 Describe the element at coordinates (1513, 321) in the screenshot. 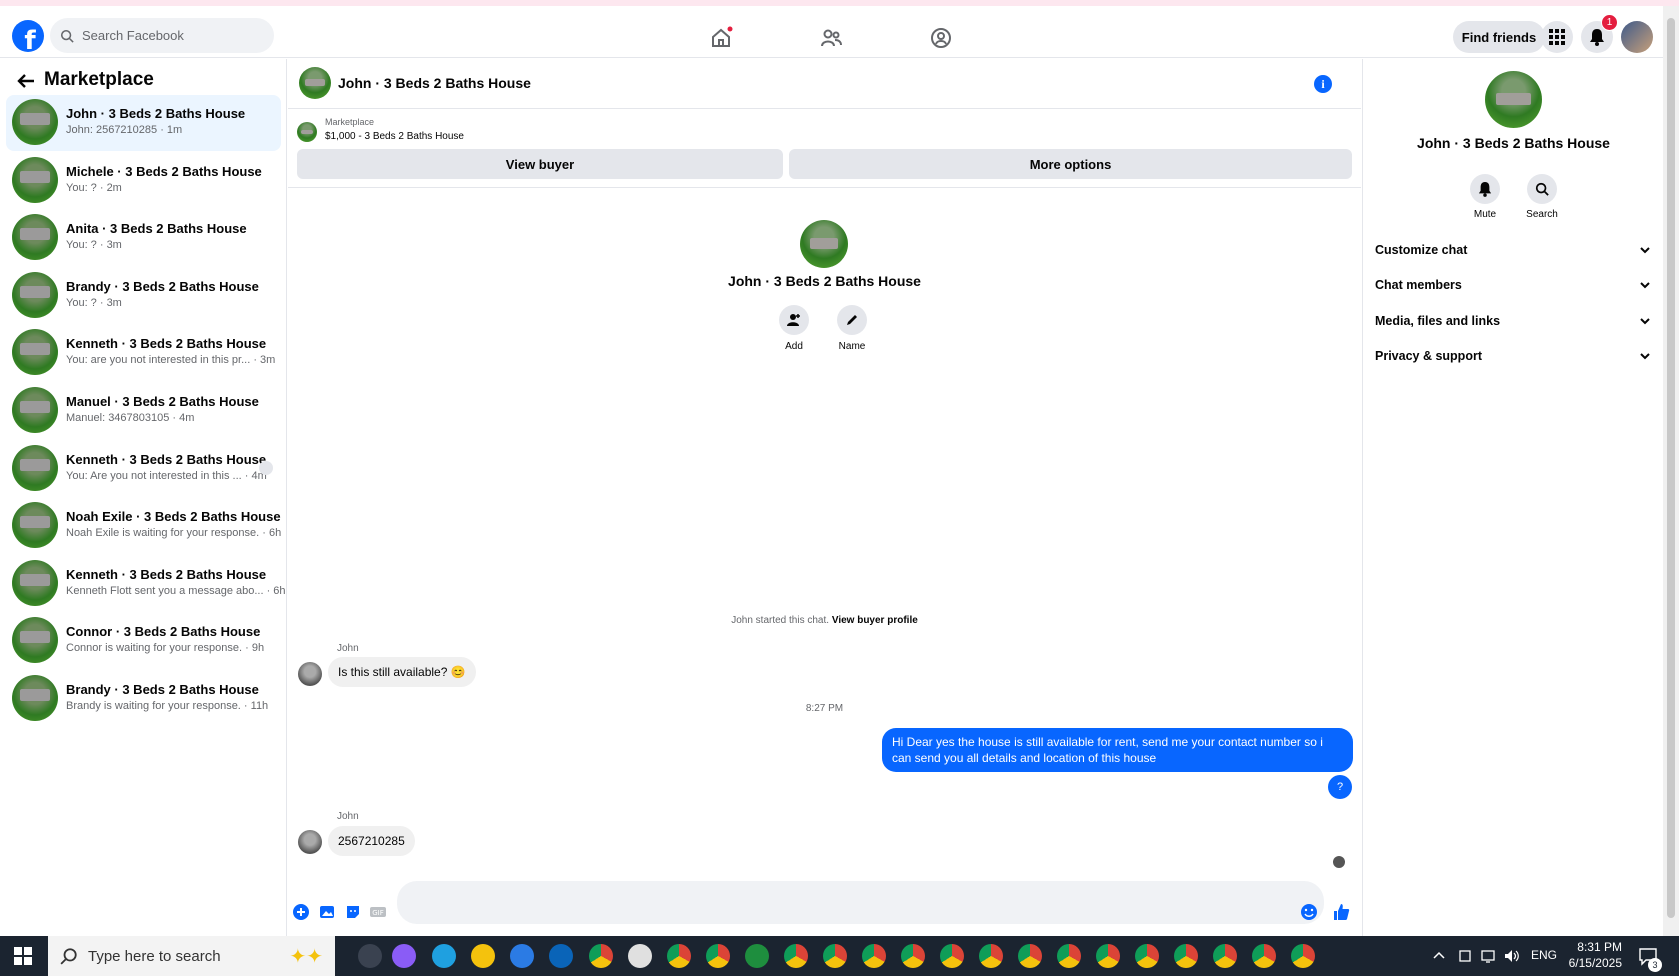

I see `details-section-row: Media, files and links` at that location.